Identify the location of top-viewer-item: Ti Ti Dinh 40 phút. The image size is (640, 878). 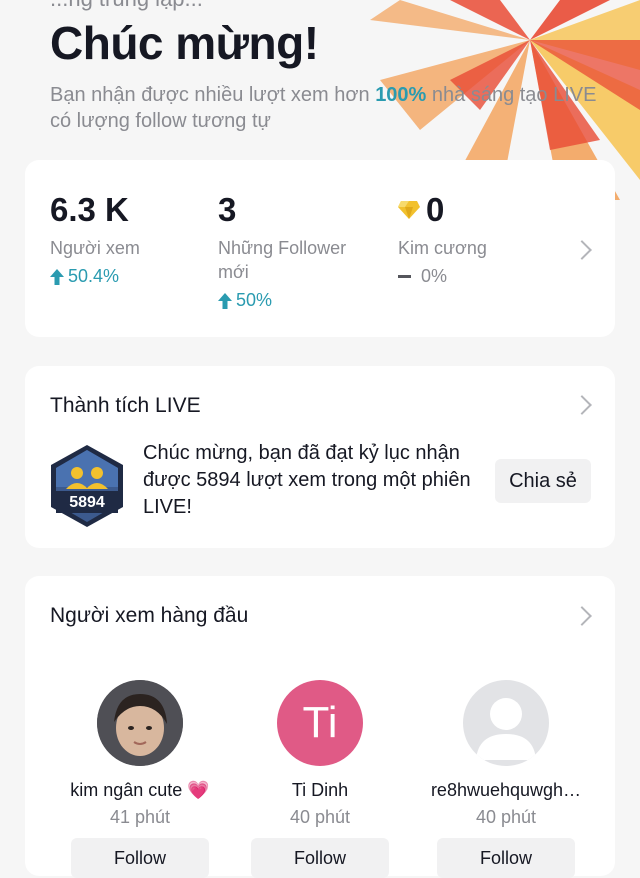
(320, 754).